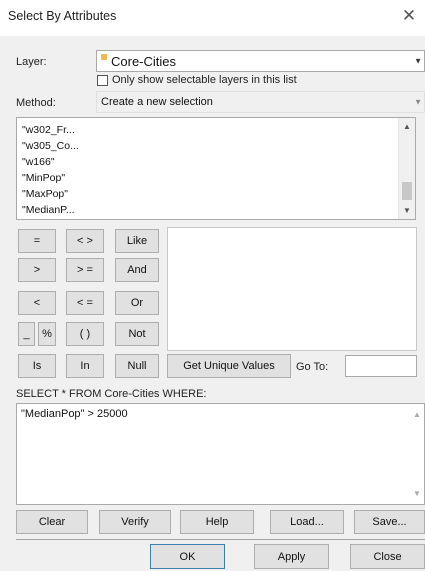 Image resolution: width=425 pixels, height=571 pixels. Describe the element at coordinates (38, 162) in the screenshot. I see `field-item: "w166"` at that location.